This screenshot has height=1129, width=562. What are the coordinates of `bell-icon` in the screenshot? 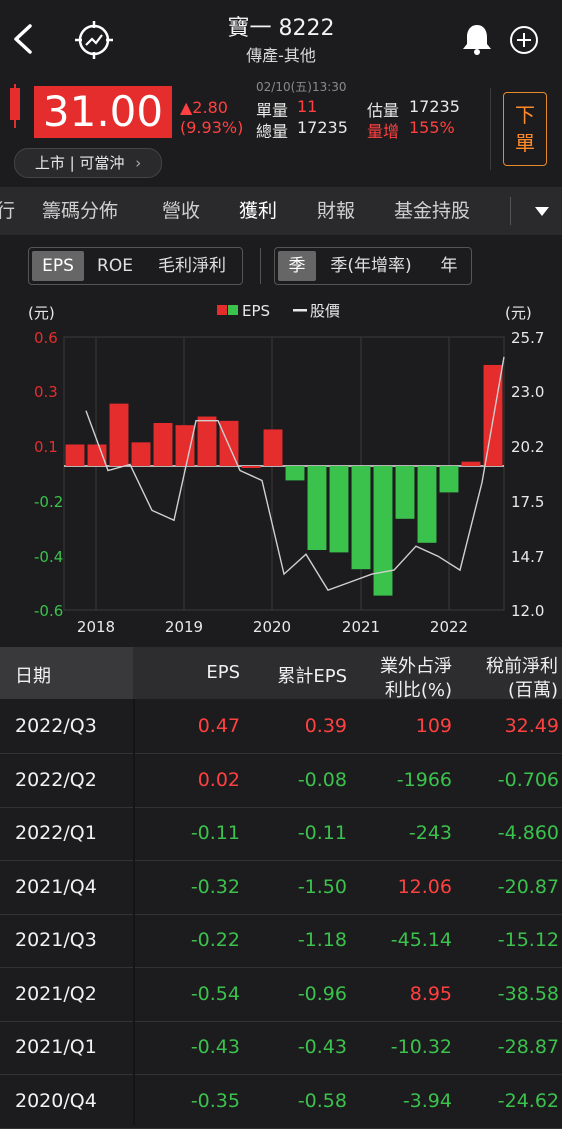 It's located at (477, 39).